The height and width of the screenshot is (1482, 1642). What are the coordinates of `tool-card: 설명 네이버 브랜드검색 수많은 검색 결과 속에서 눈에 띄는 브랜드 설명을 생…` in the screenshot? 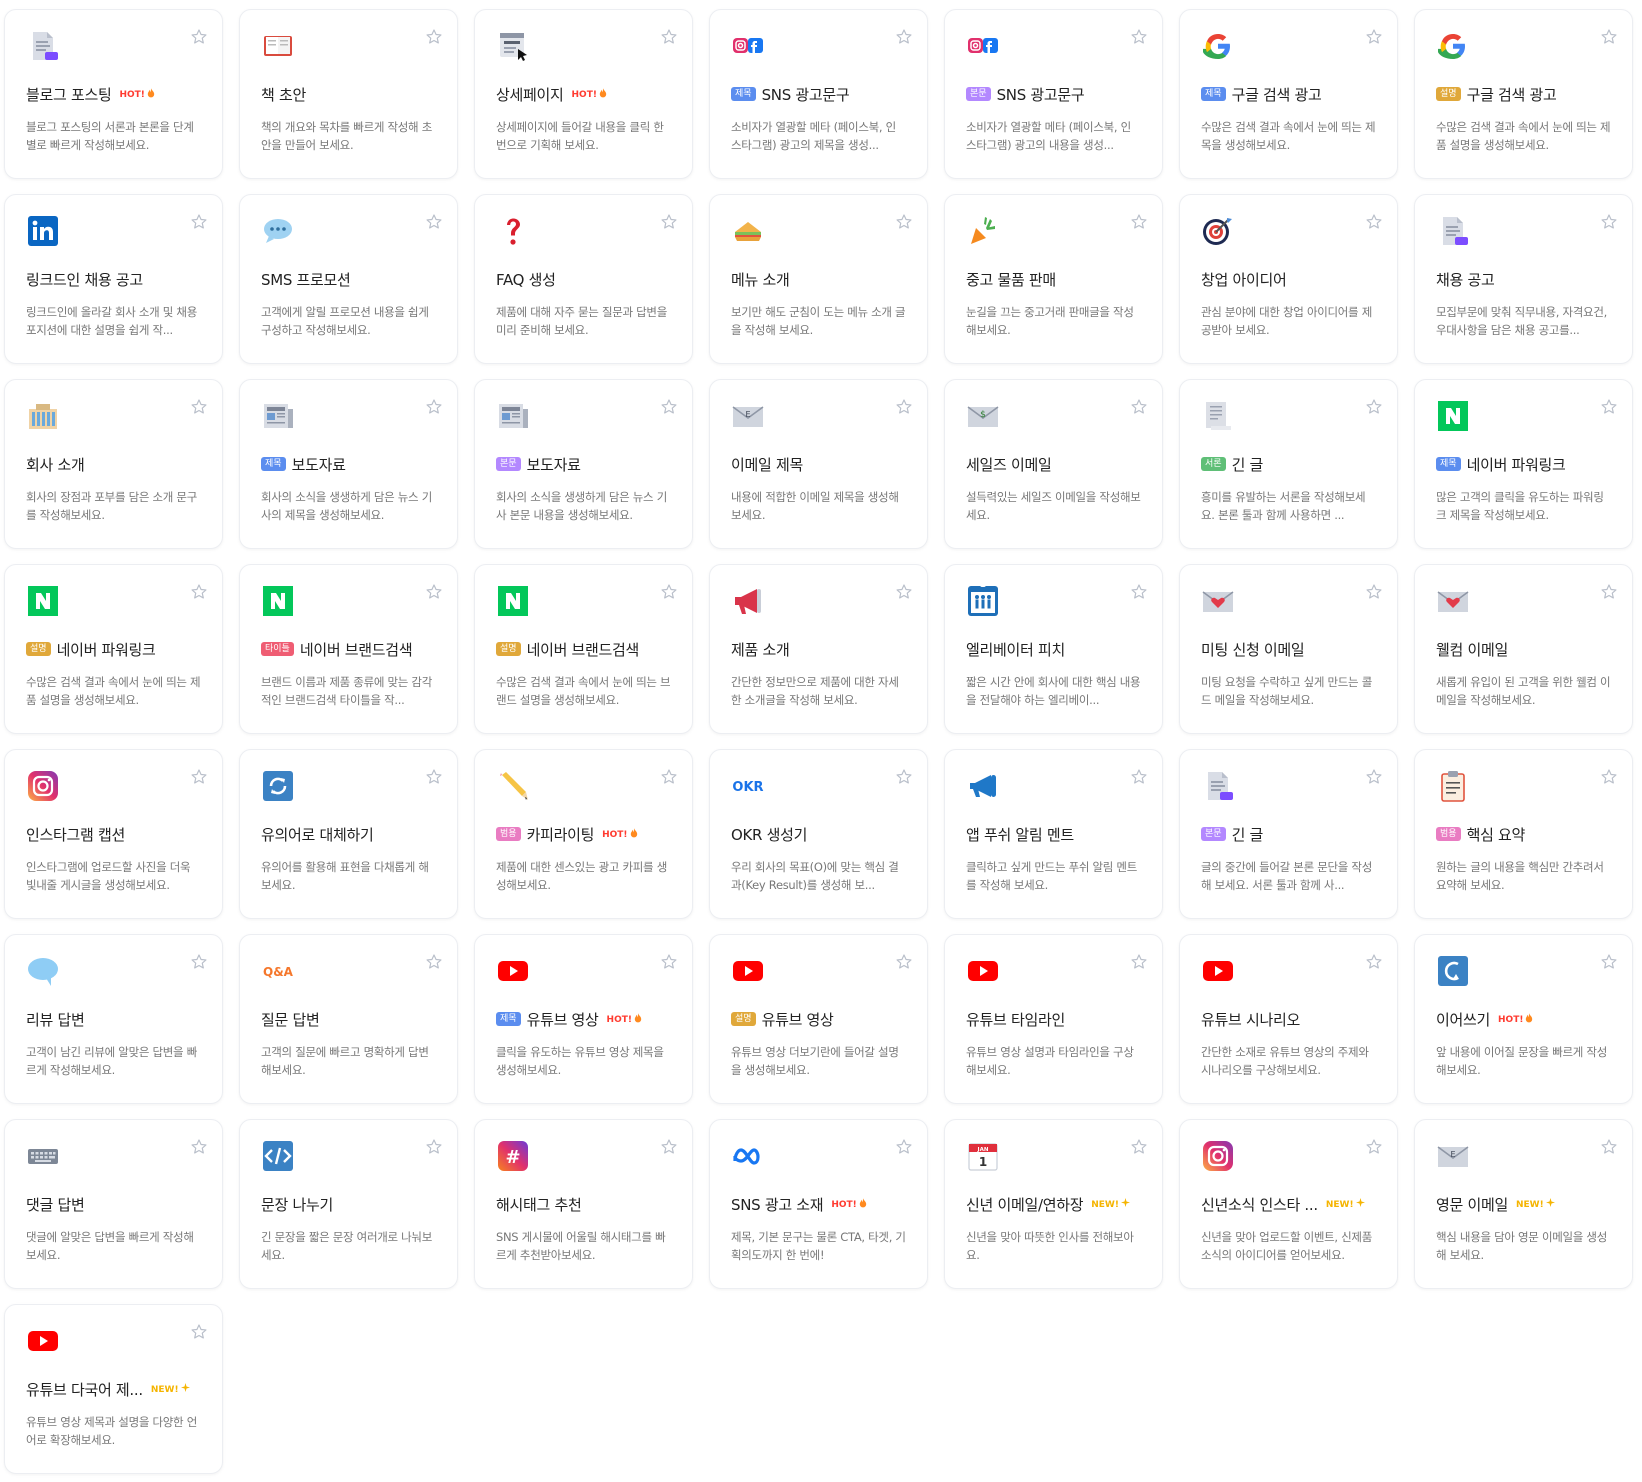 It's located at (583, 649).